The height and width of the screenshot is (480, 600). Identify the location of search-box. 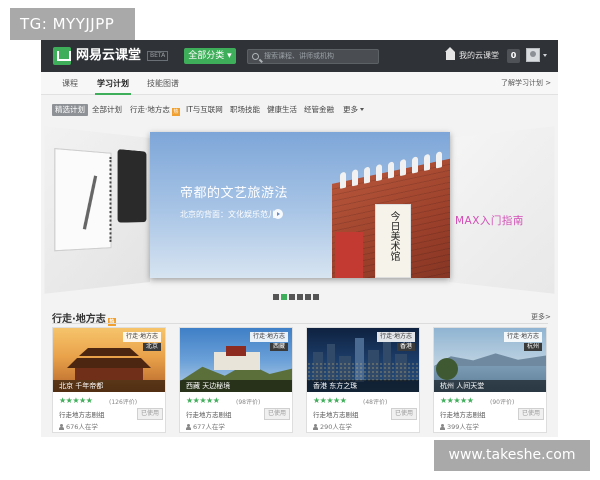
(313, 56).